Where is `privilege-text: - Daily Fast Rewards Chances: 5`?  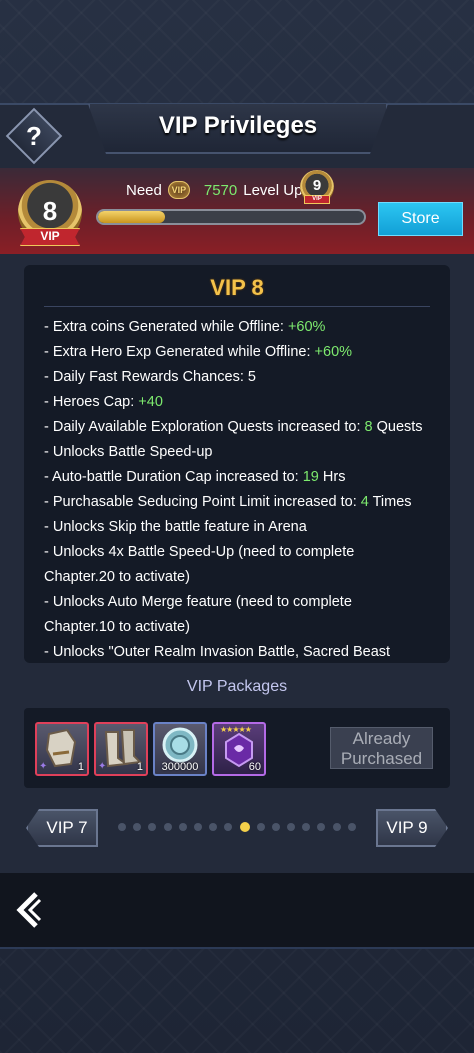 privilege-text: - Daily Fast Rewards Chances: 5 is located at coordinates (150, 377).